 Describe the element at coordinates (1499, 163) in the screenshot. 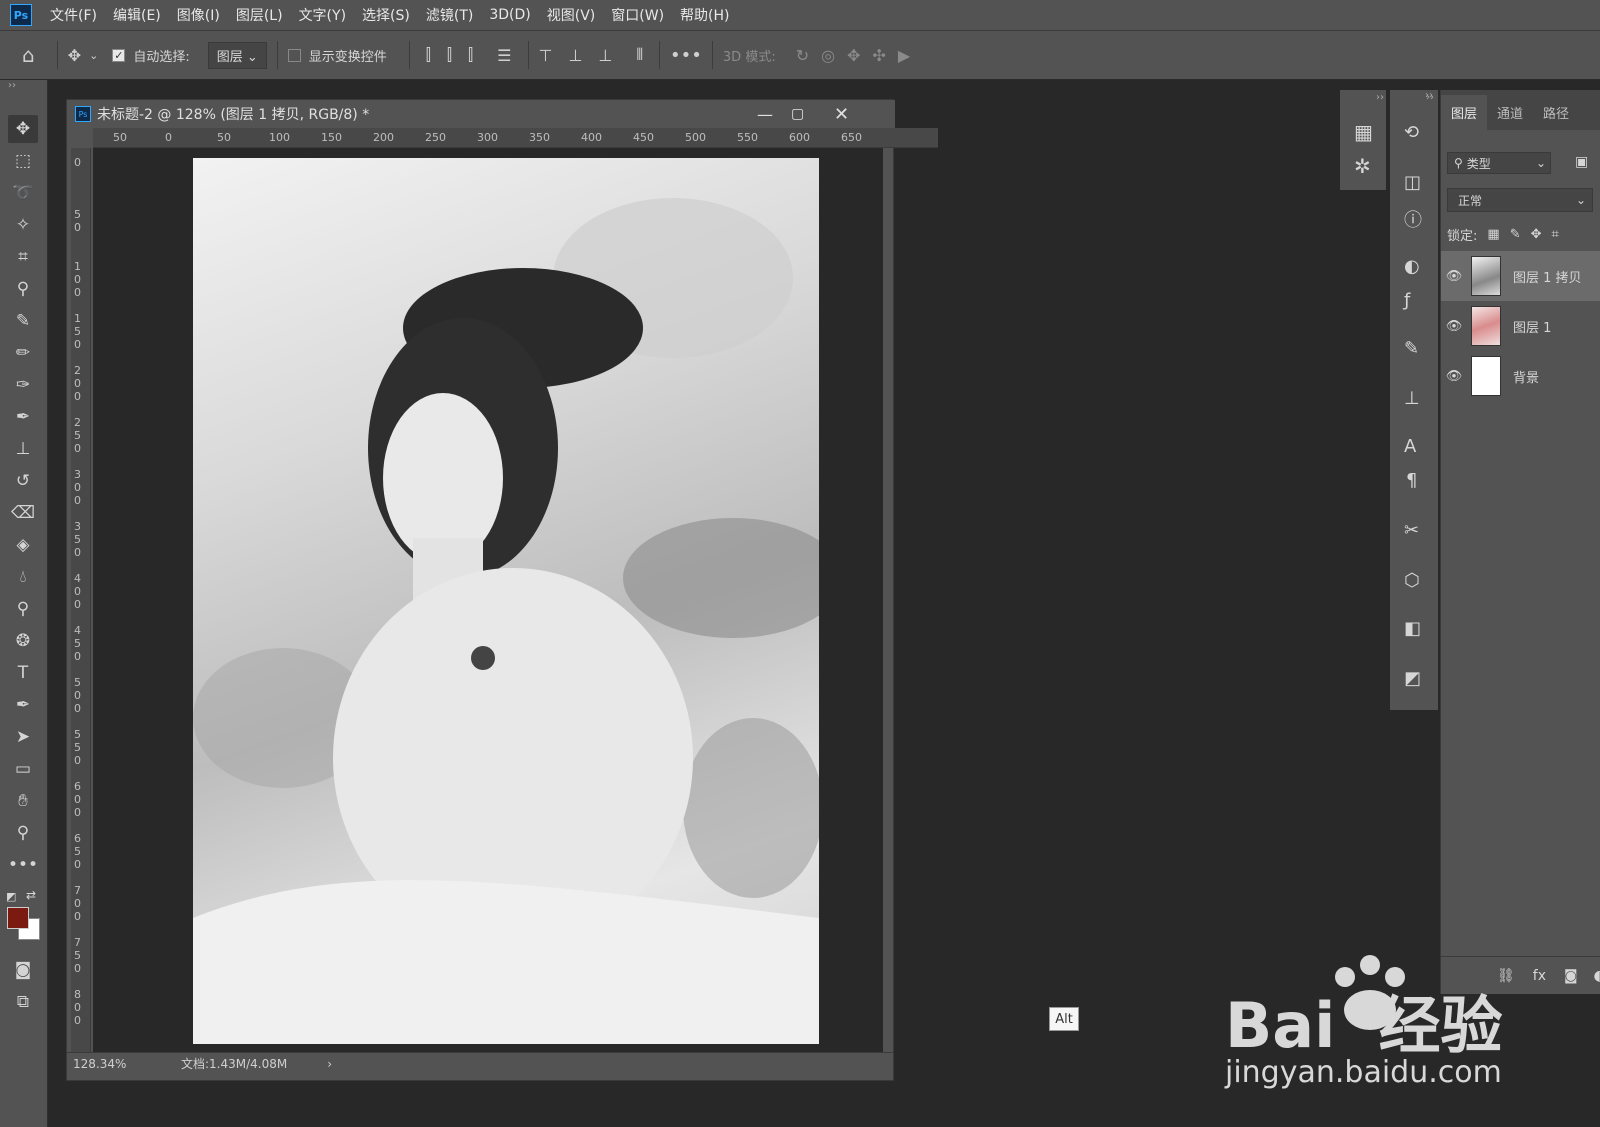

I see `layer-filter-select: ⚲ 类型 ⌄` at that location.